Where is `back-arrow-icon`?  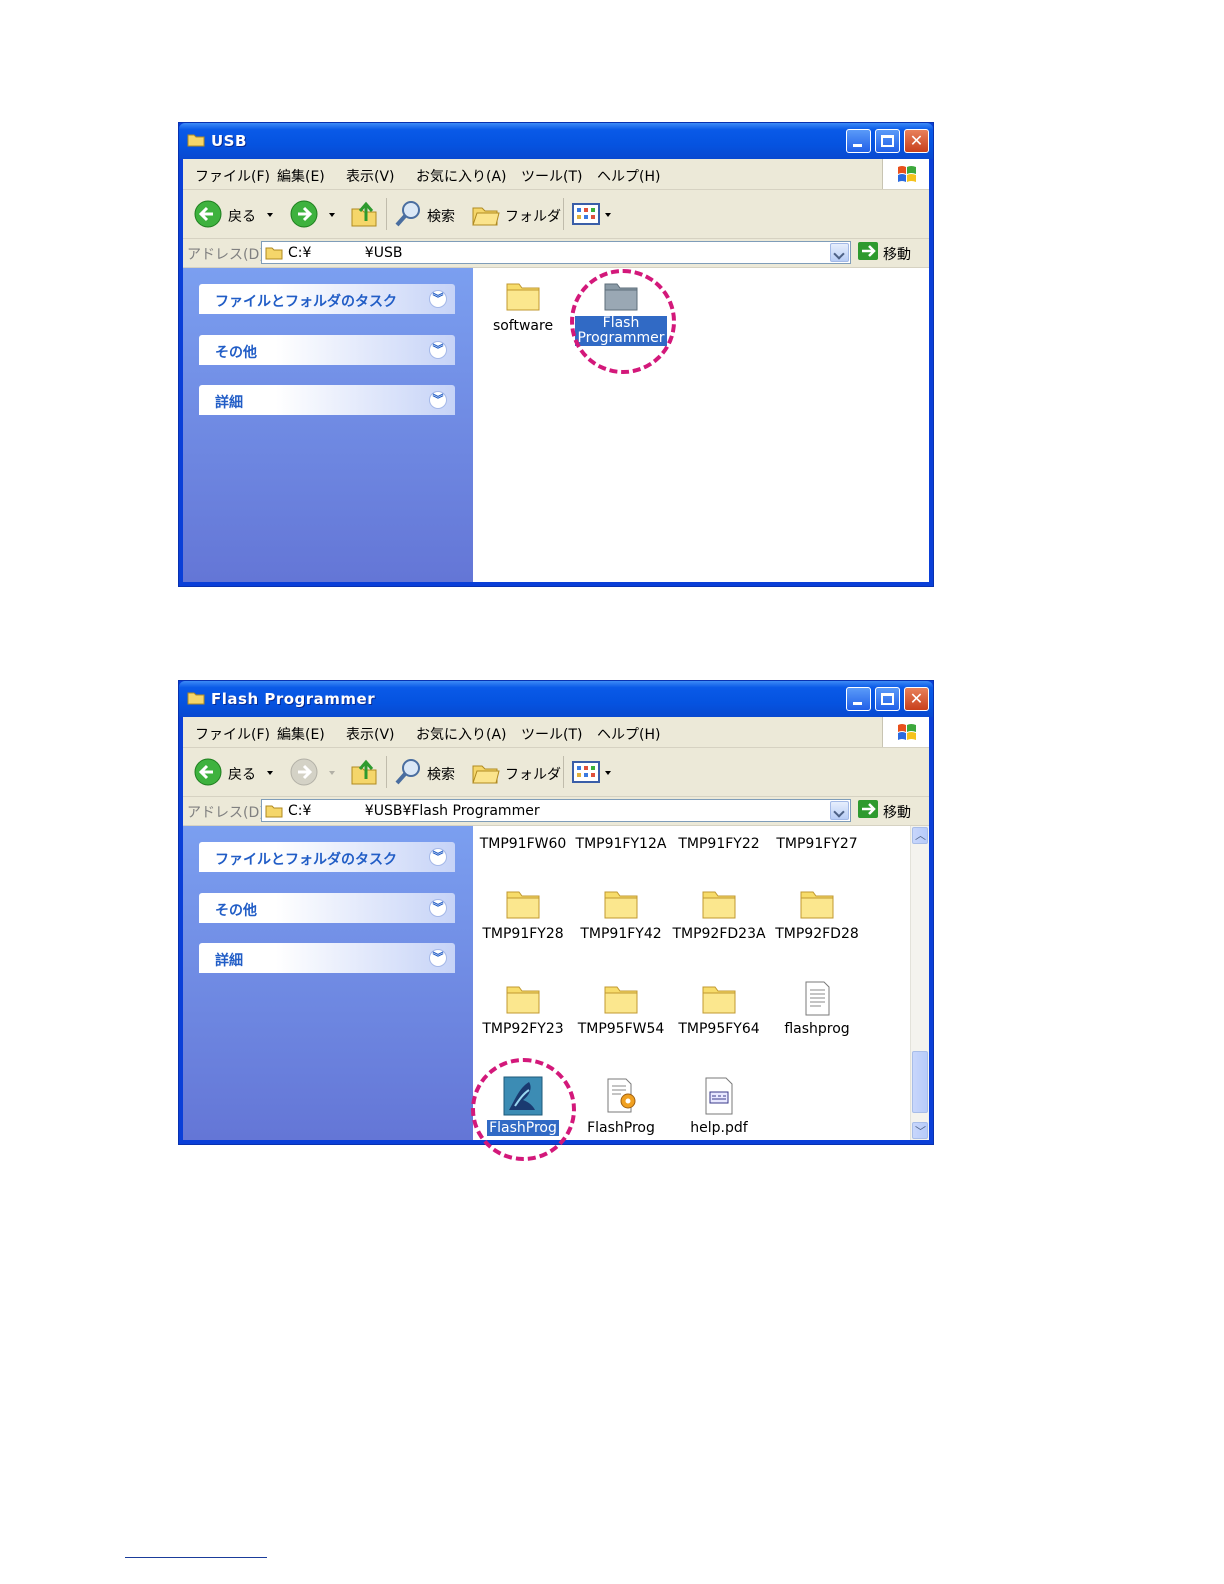
back-arrow-icon is located at coordinates (208, 214).